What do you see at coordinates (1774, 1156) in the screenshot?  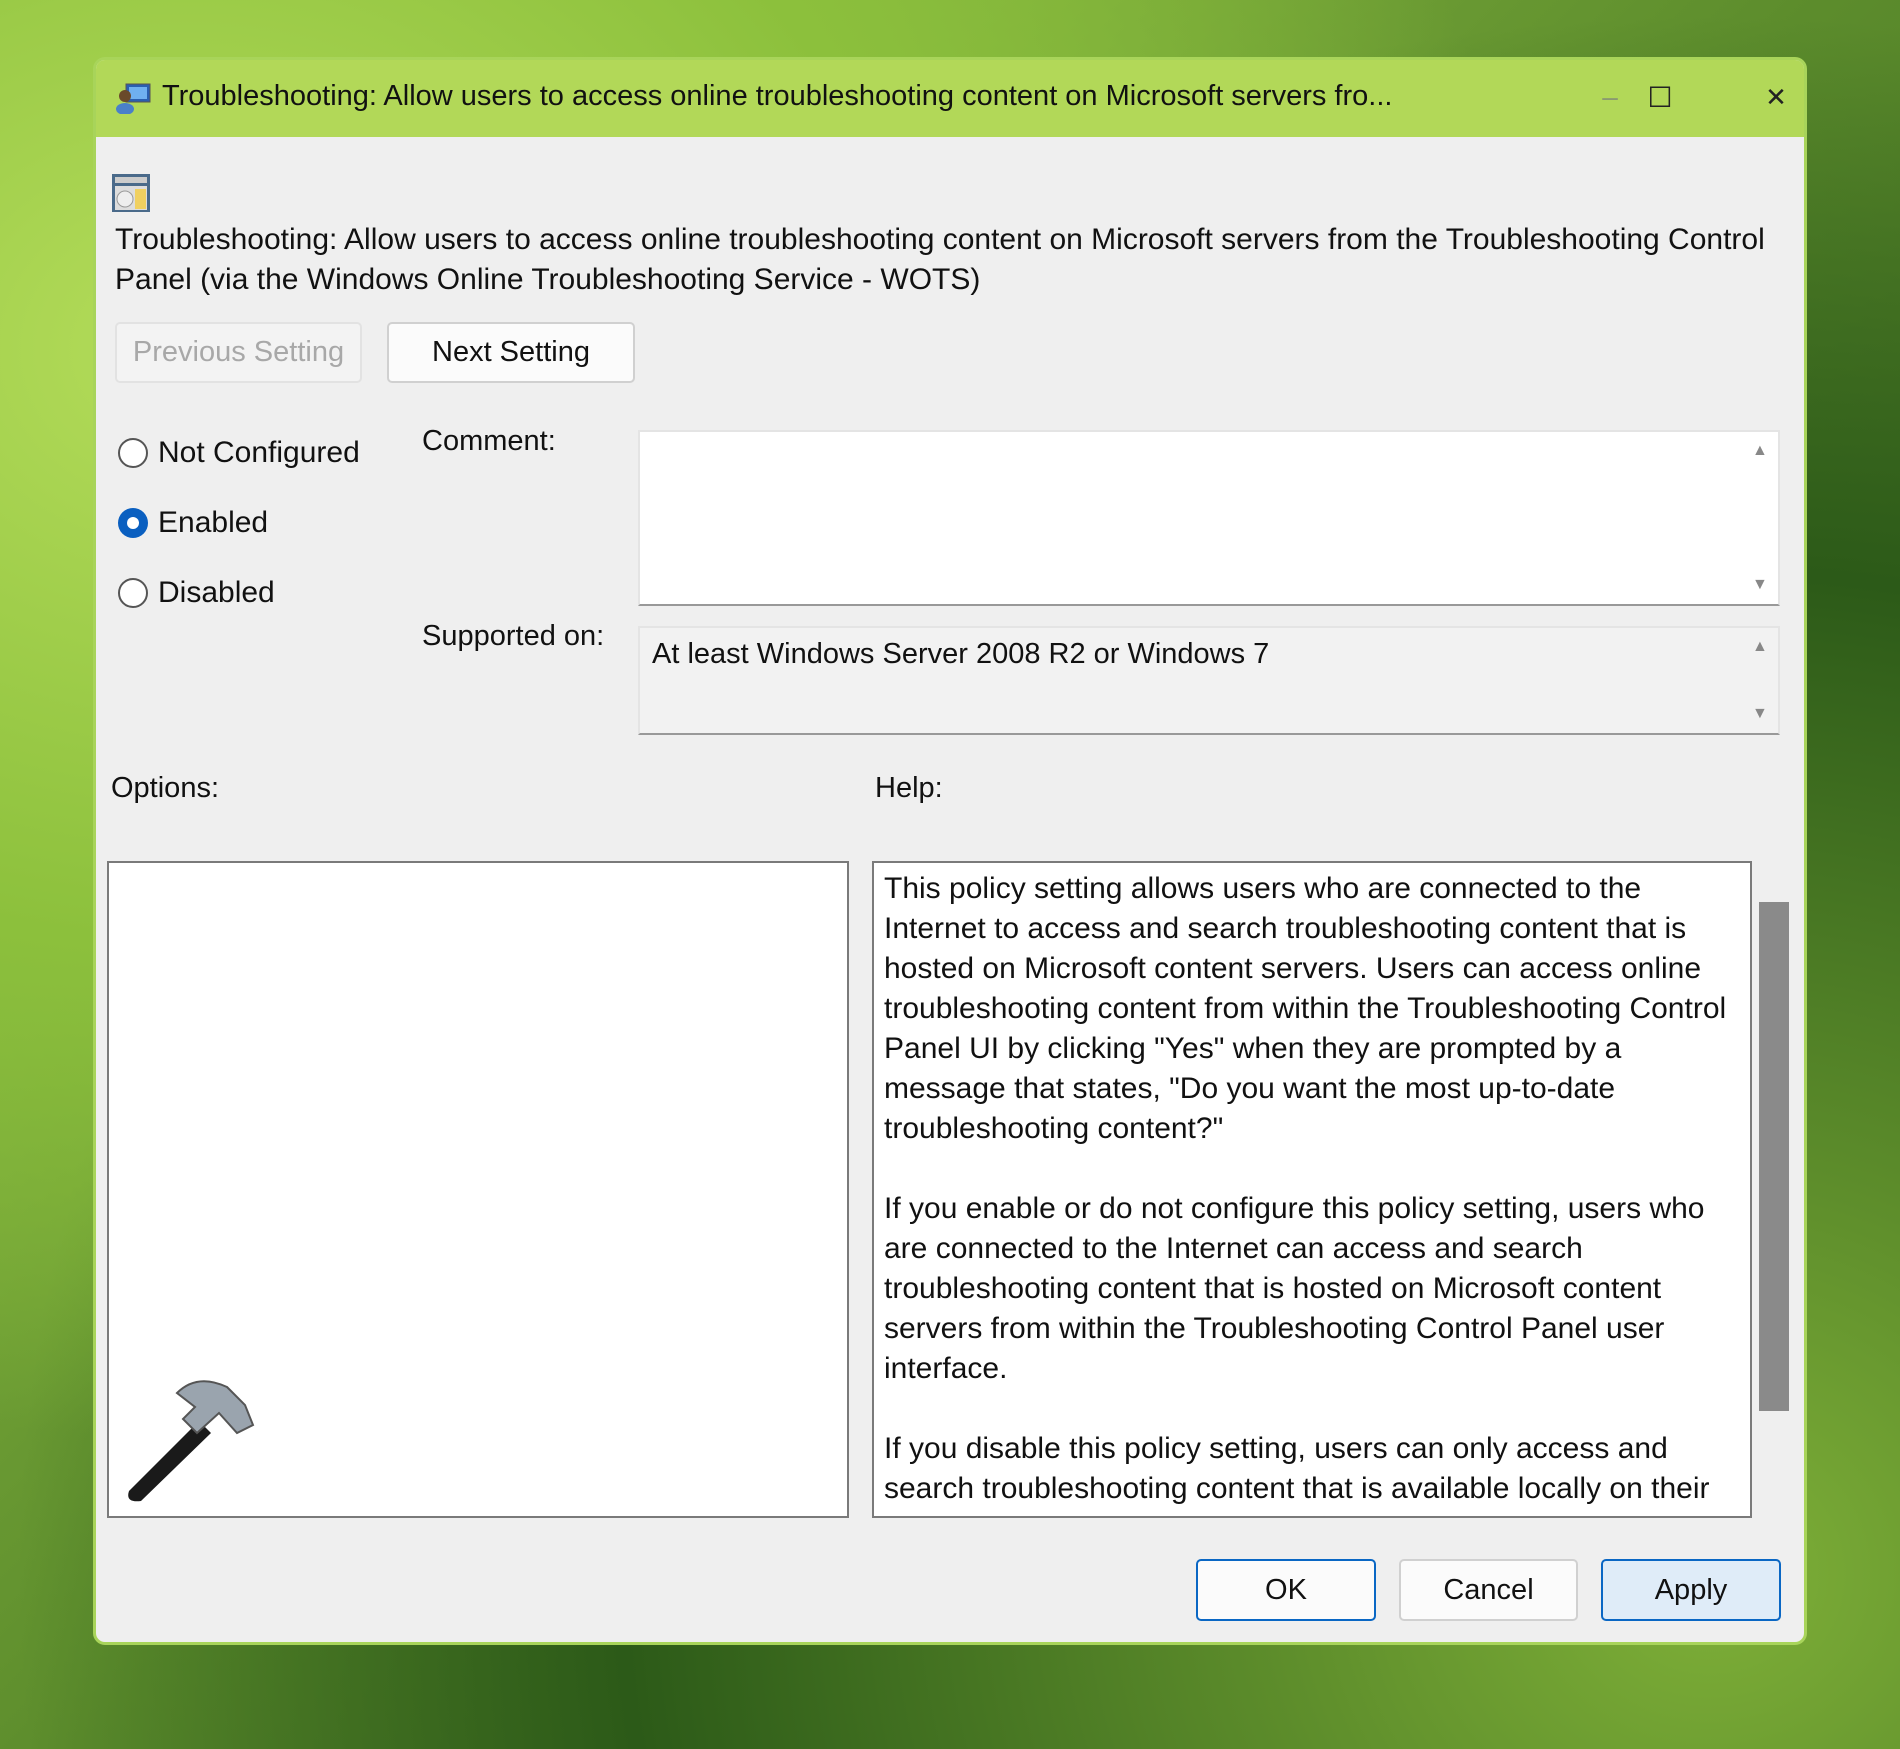 I see `help-scrollbar-thumb` at bounding box center [1774, 1156].